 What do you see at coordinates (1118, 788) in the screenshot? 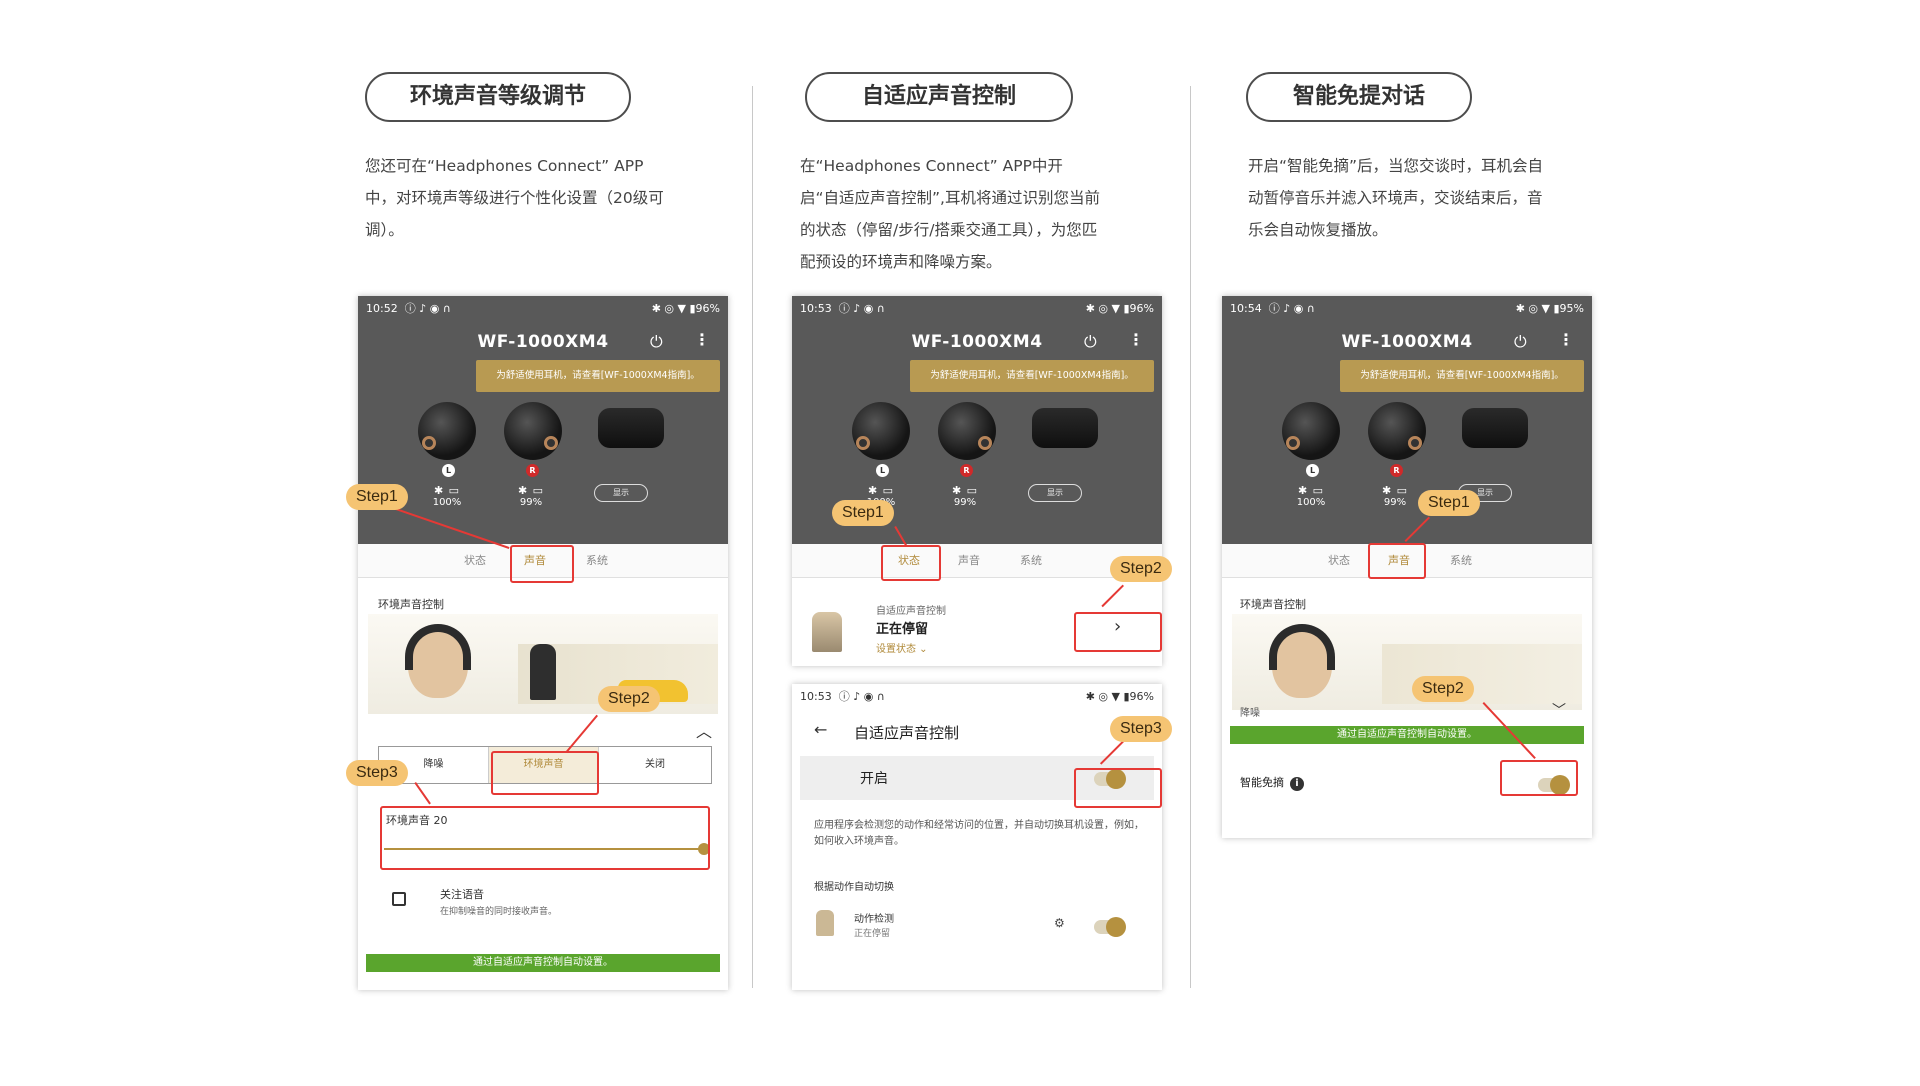
I see `highlight-adaptive-toggle` at bounding box center [1118, 788].